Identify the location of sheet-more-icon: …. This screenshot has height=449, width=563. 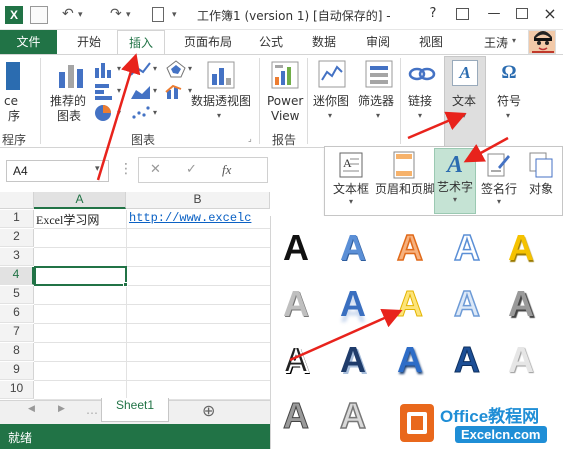
(92, 410).